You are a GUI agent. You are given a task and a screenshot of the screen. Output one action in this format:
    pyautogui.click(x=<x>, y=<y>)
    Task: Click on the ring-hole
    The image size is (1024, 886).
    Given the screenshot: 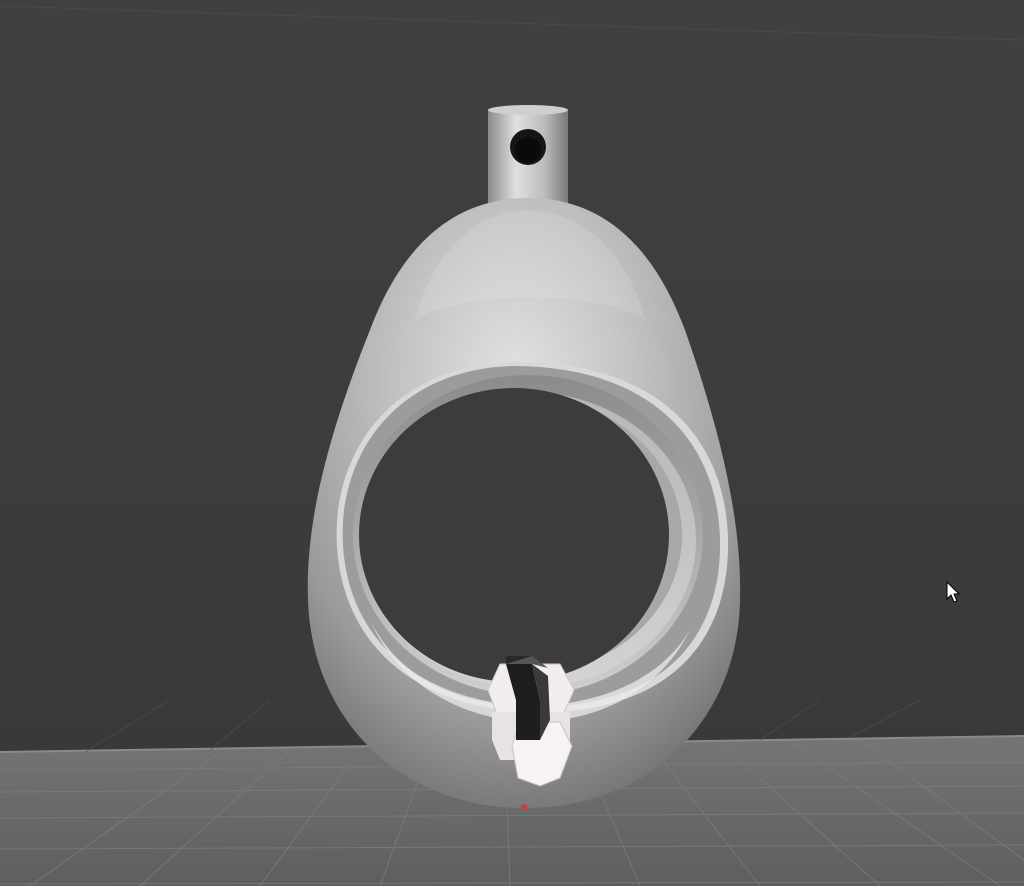 What is the action you would take?
    pyautogui.click(x=514, y=535)
    